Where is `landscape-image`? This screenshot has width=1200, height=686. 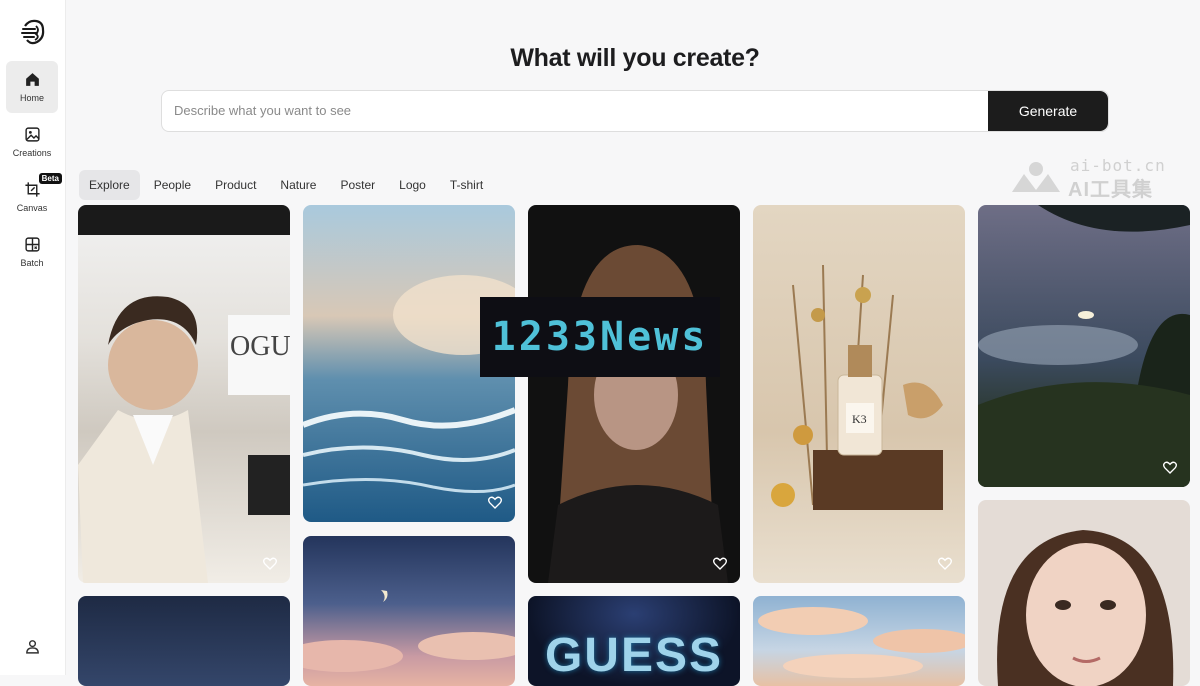 landscape-image is located at coordinates (1084, 346).